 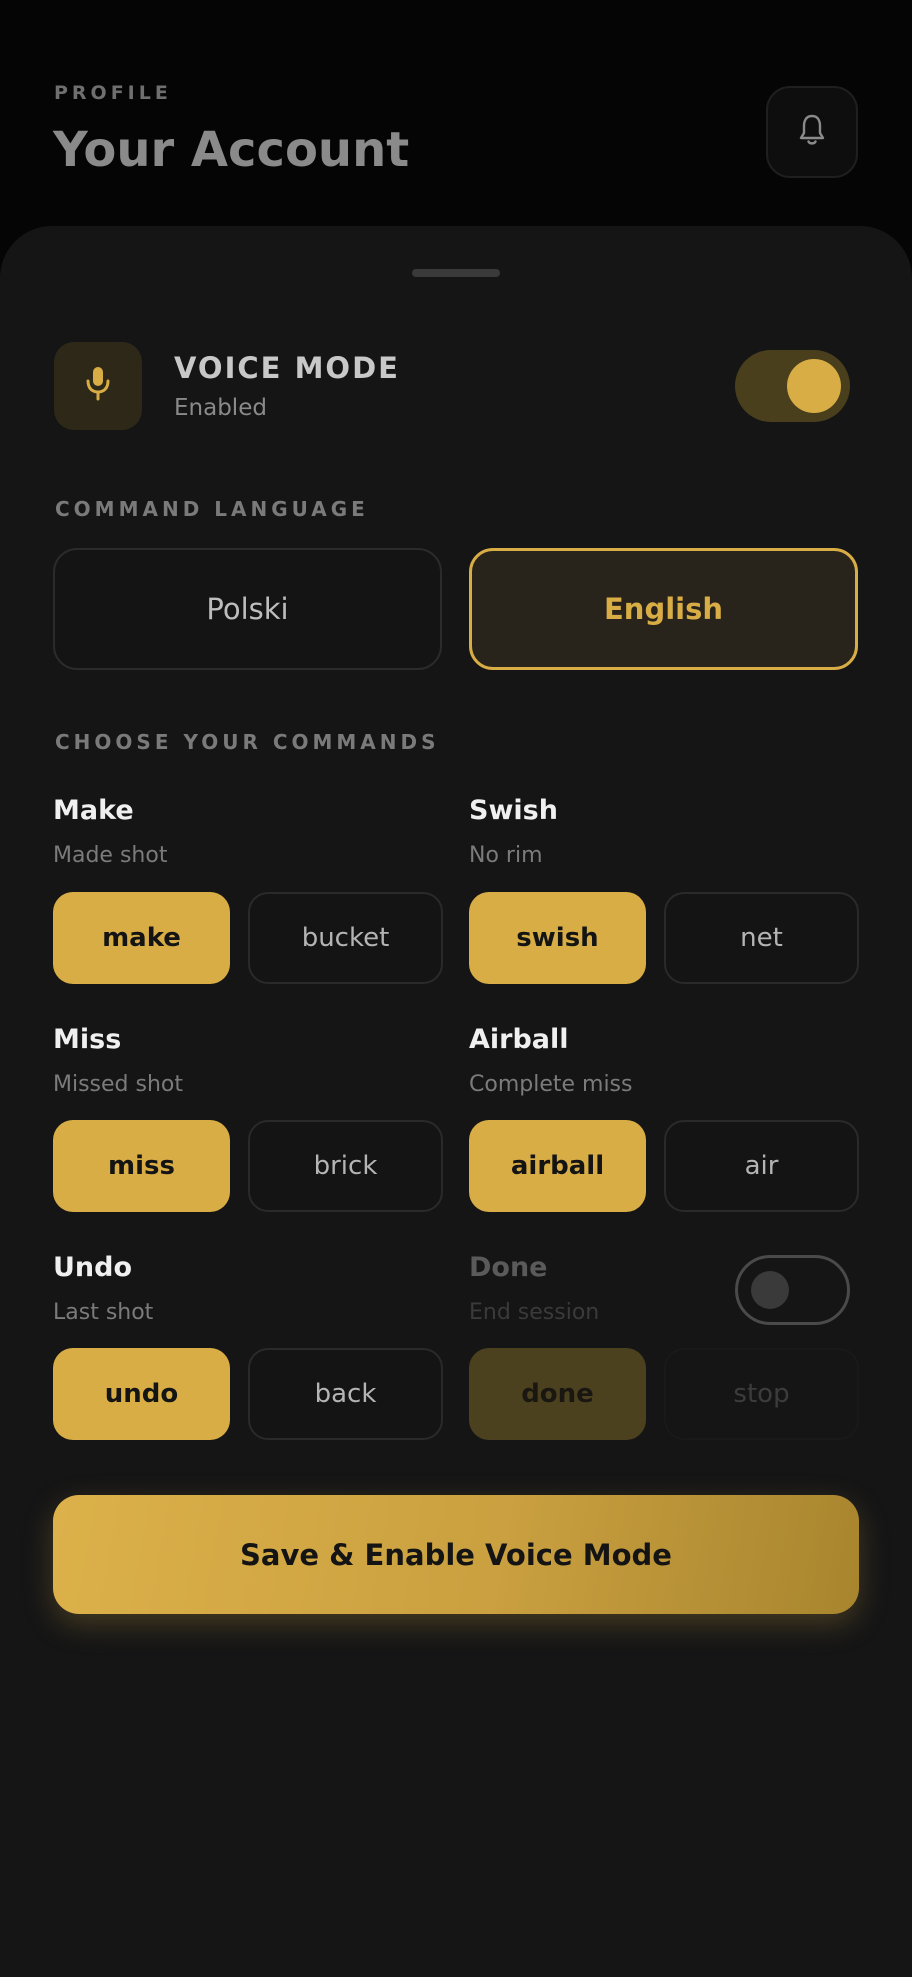 I want to click on command-undo-option-back: back, so click(x=345, y=1394).